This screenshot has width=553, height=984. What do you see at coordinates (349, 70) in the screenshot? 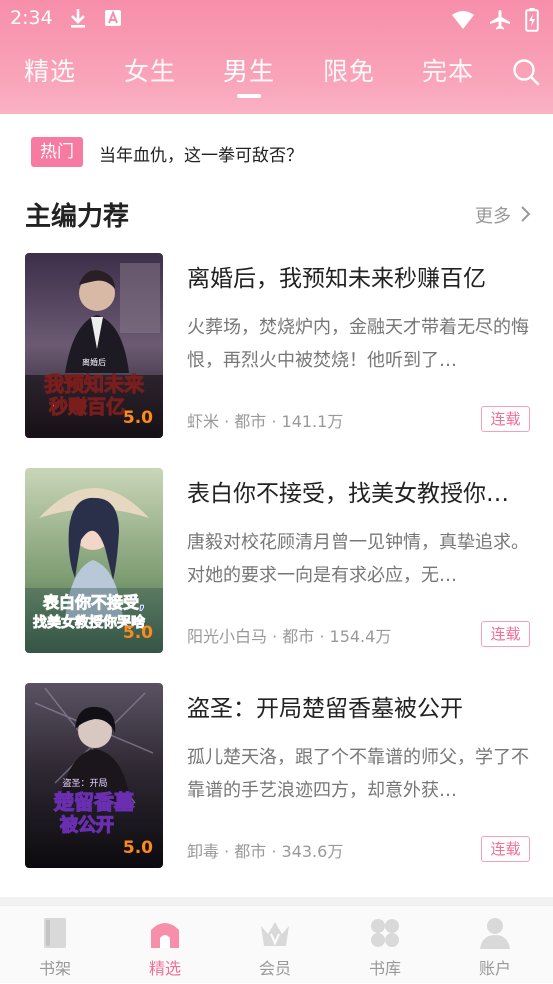
I see `tab-free: 限免` at bounding box center [349, 70].